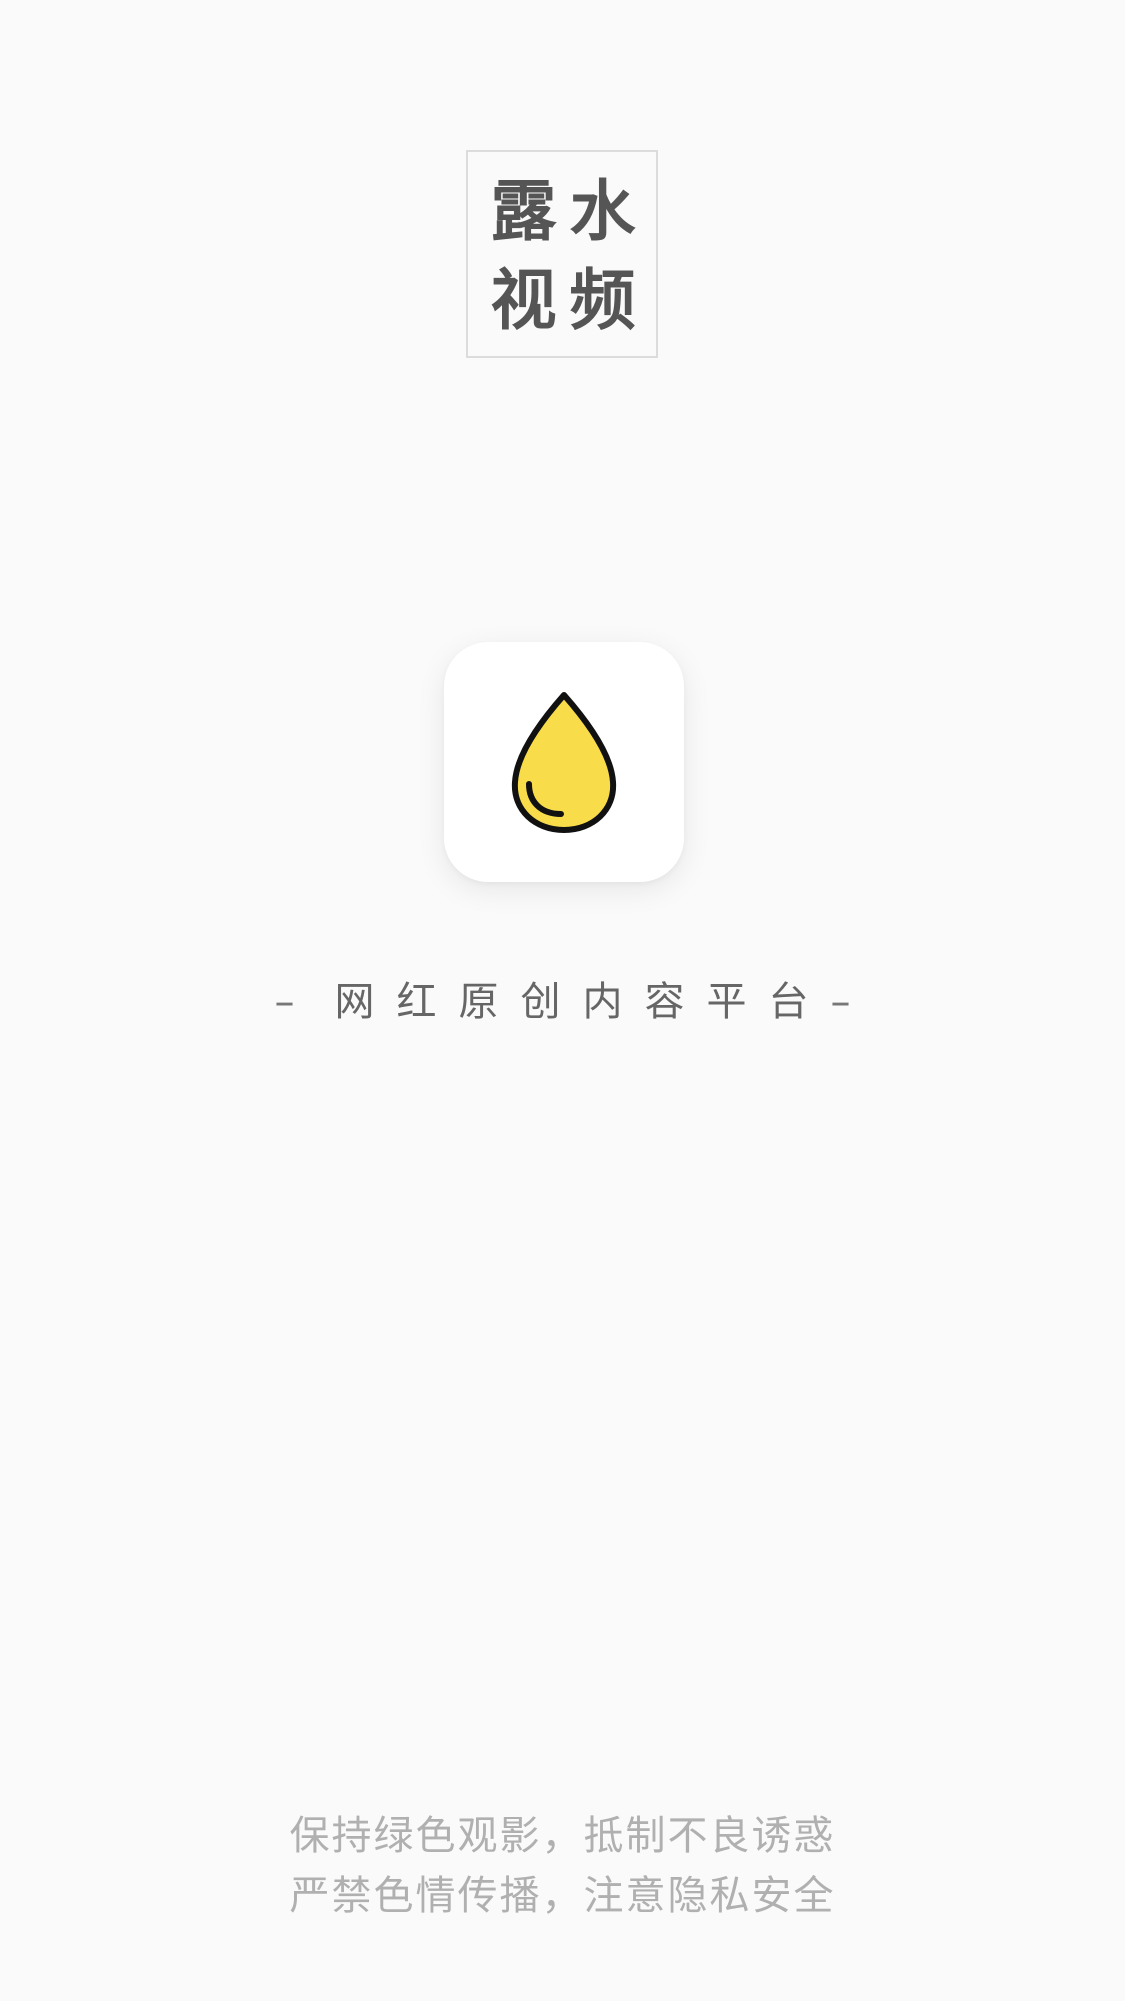  I want to click on slogan-dash-right: –, so click(840, 1002).